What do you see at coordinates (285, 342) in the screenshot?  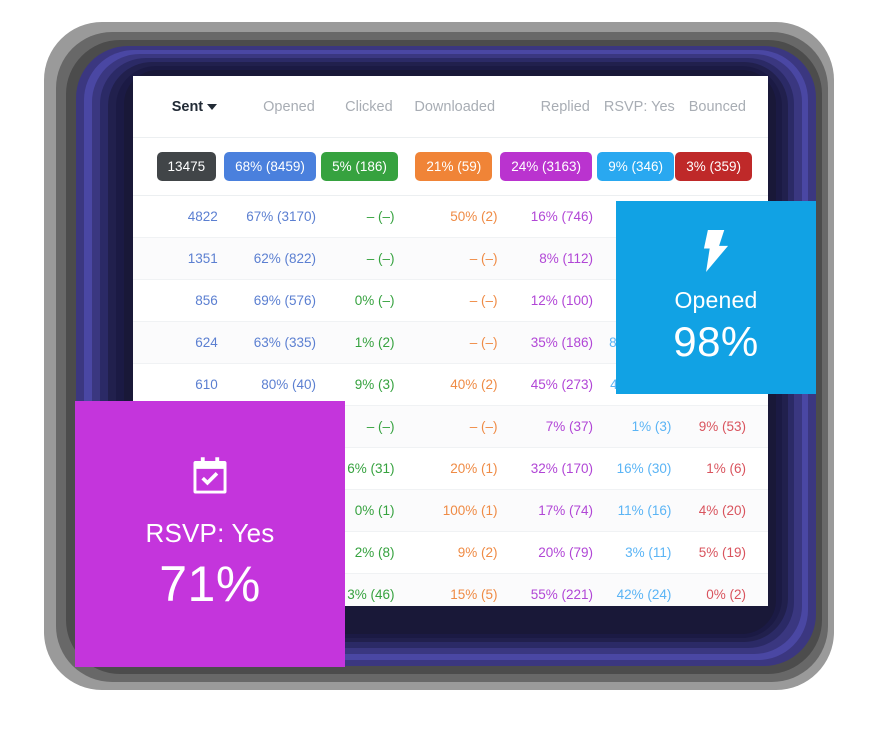 I see `cell-opened: 63% (335)` at bounding box center [285, 342].